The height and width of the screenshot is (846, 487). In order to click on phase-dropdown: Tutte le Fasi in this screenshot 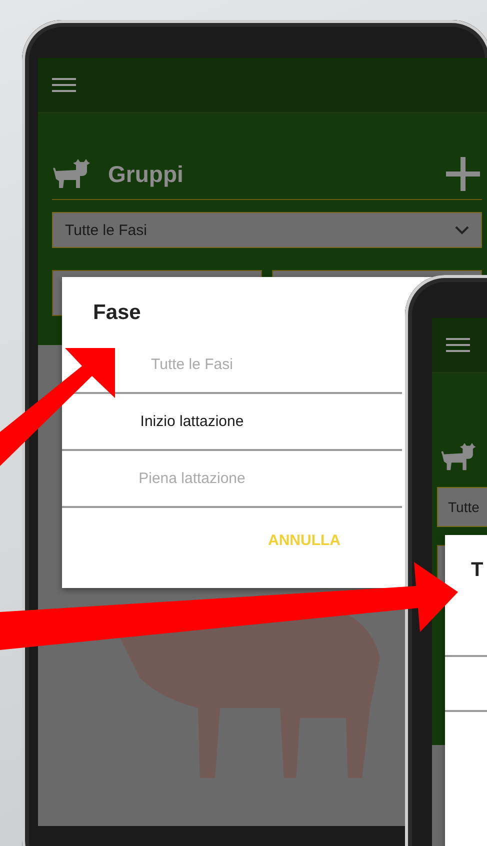, I will do `click(267, 230)`.